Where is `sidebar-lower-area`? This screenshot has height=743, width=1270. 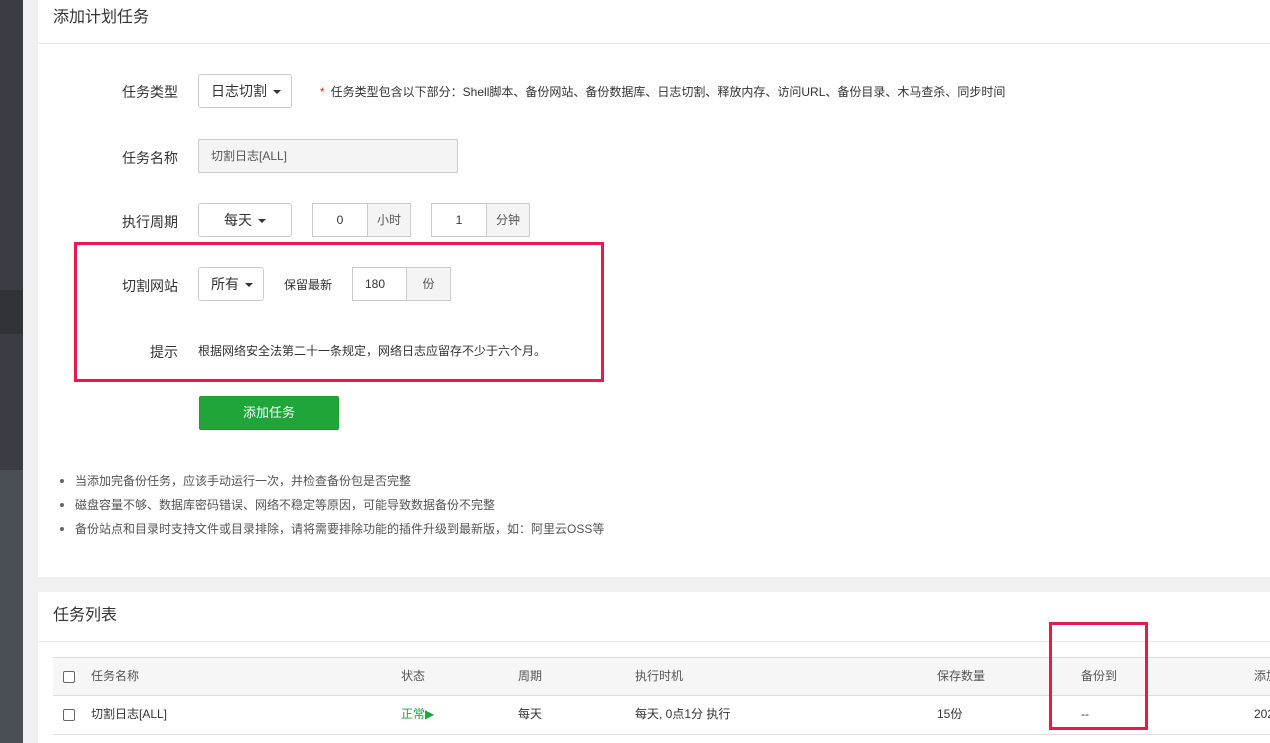 sidebar-lower-area is located at coordinates (11, 606).